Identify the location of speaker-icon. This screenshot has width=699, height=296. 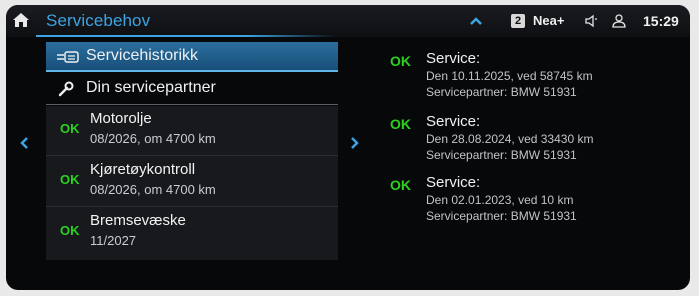
(592, 21).